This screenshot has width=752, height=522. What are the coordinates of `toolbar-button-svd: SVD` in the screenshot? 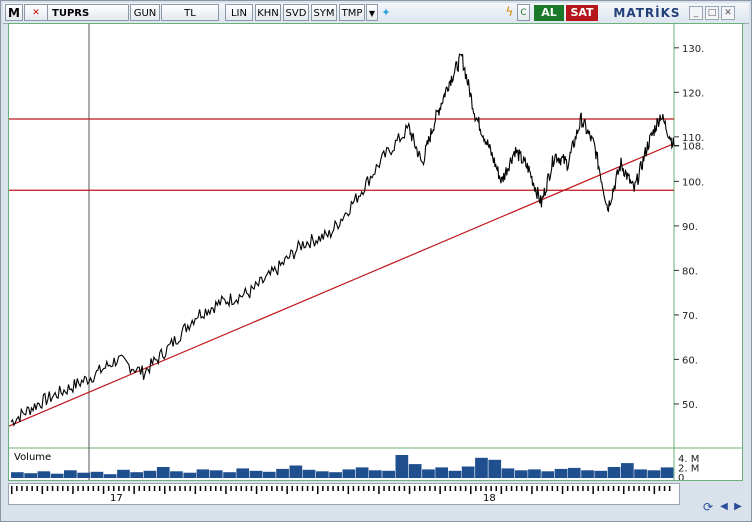 It's located at (296, 12).